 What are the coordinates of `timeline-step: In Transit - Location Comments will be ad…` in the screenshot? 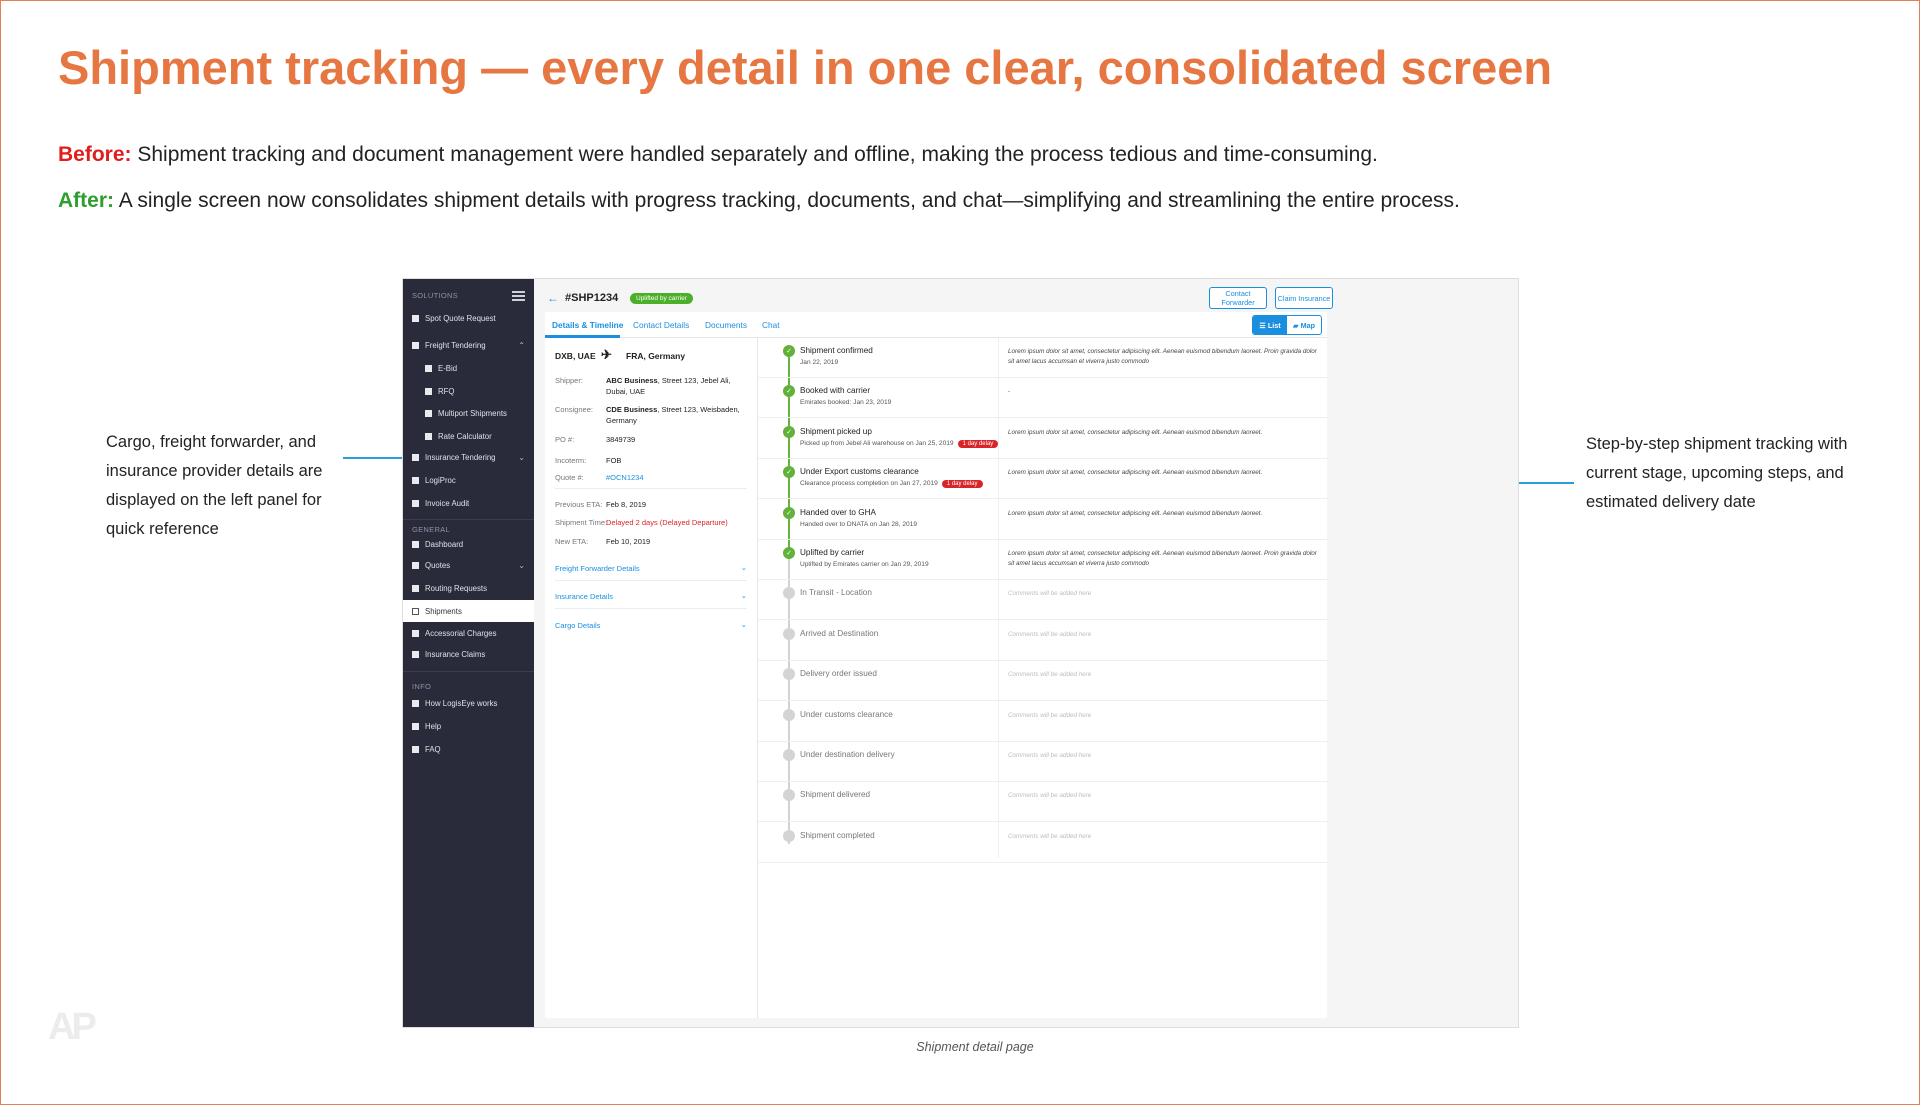 It's located at (1042, 600).